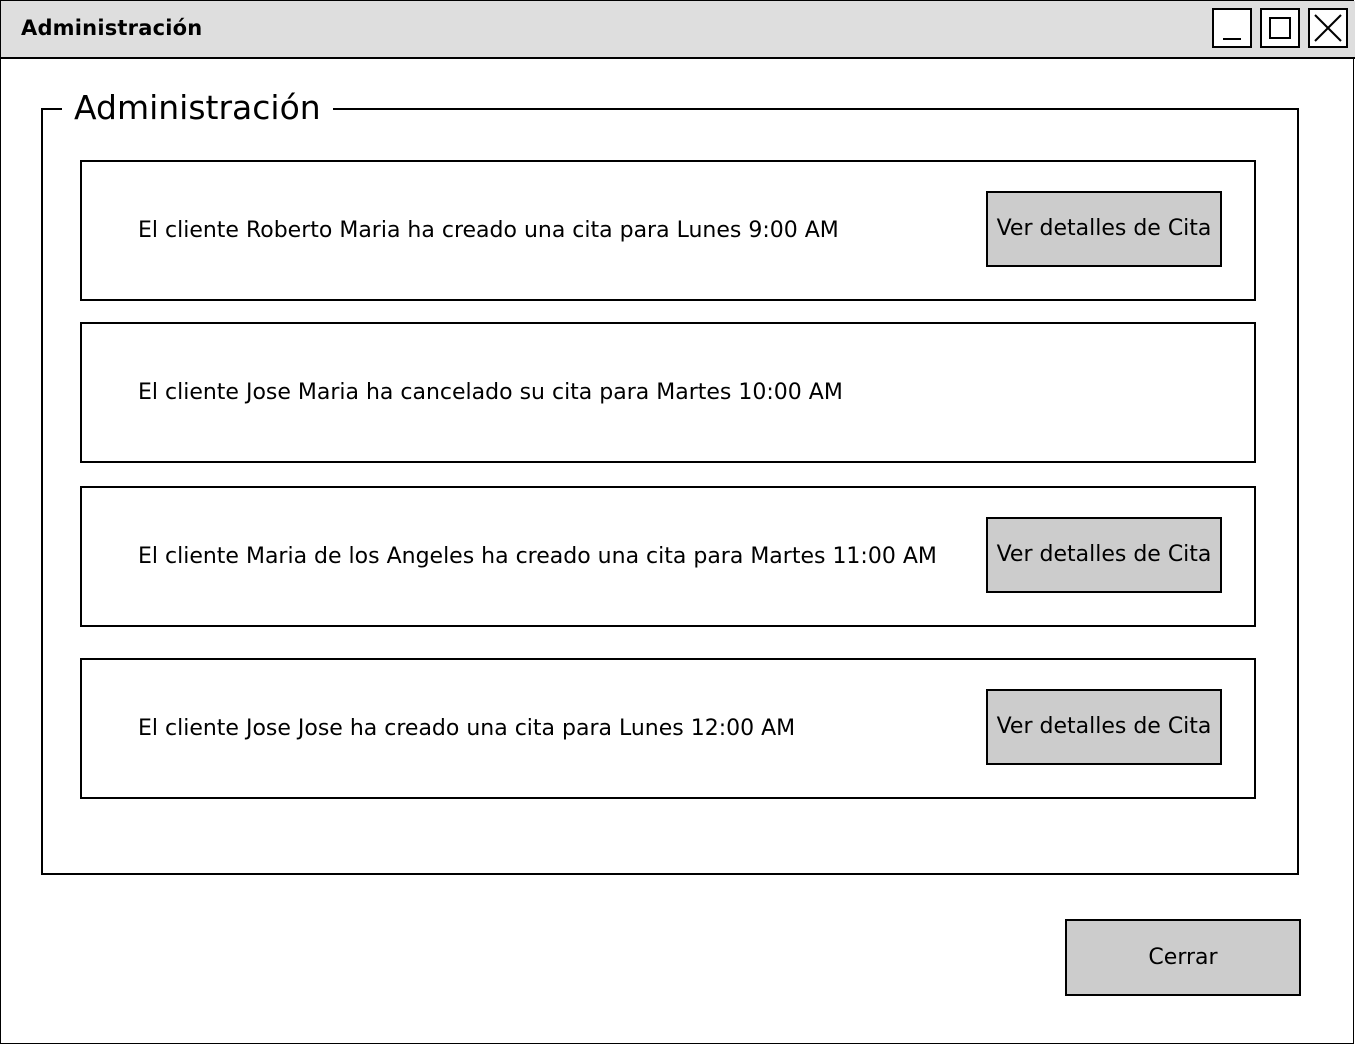  I want to click on maximize-icon, so click(1280, 28).